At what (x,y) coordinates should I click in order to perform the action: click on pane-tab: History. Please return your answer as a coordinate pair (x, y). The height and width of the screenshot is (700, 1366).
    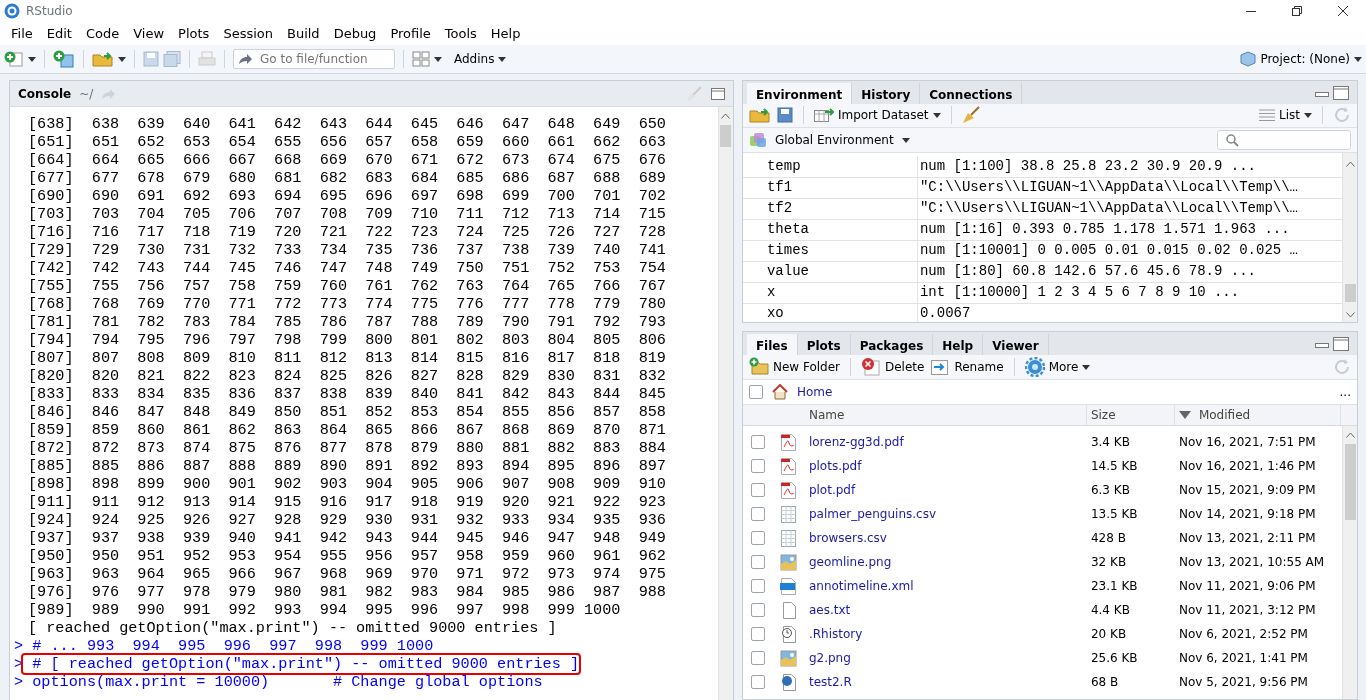
    Looking at the image, I should click on (886, 93).